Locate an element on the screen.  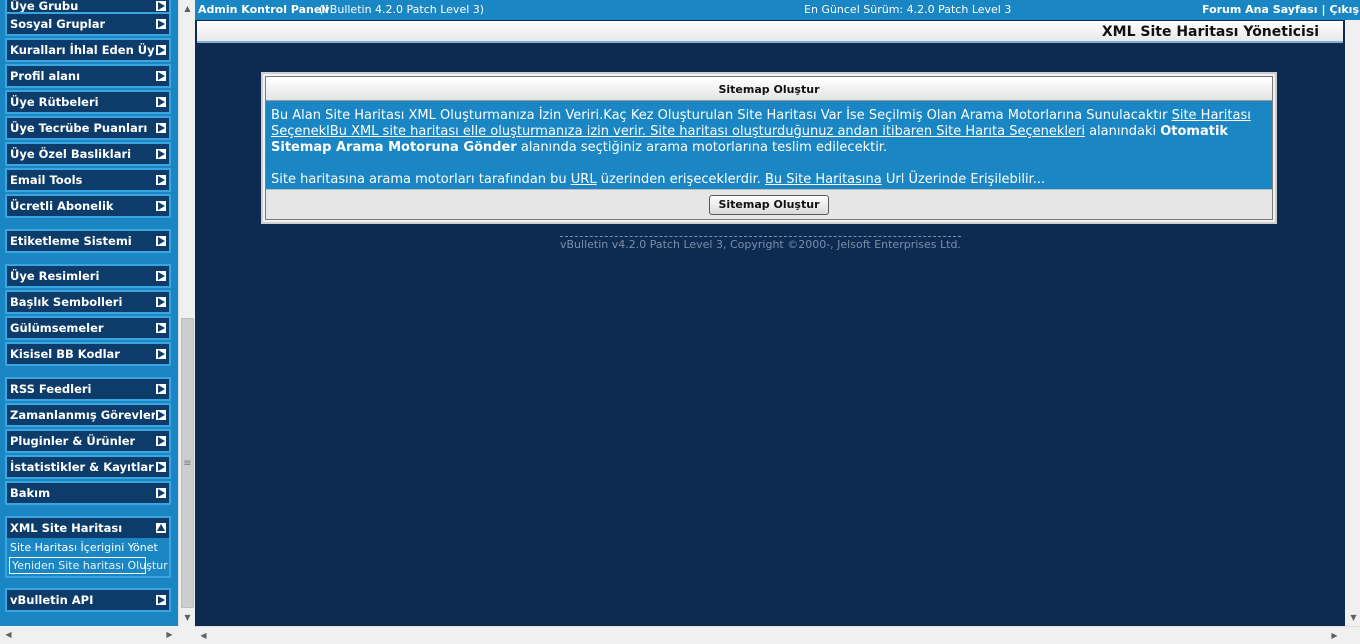
scrollbar-thumb: ≡ is located at coordinates (187, 463).